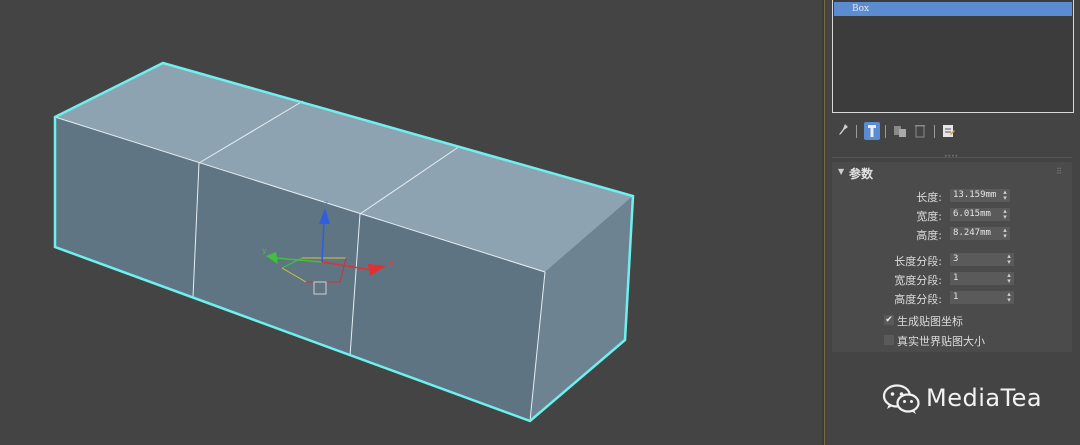  What do you see at coordinates (948, 131) in the screenshot?
I see `configure-modifier-sets-icon` at bounding box center [948, 131].